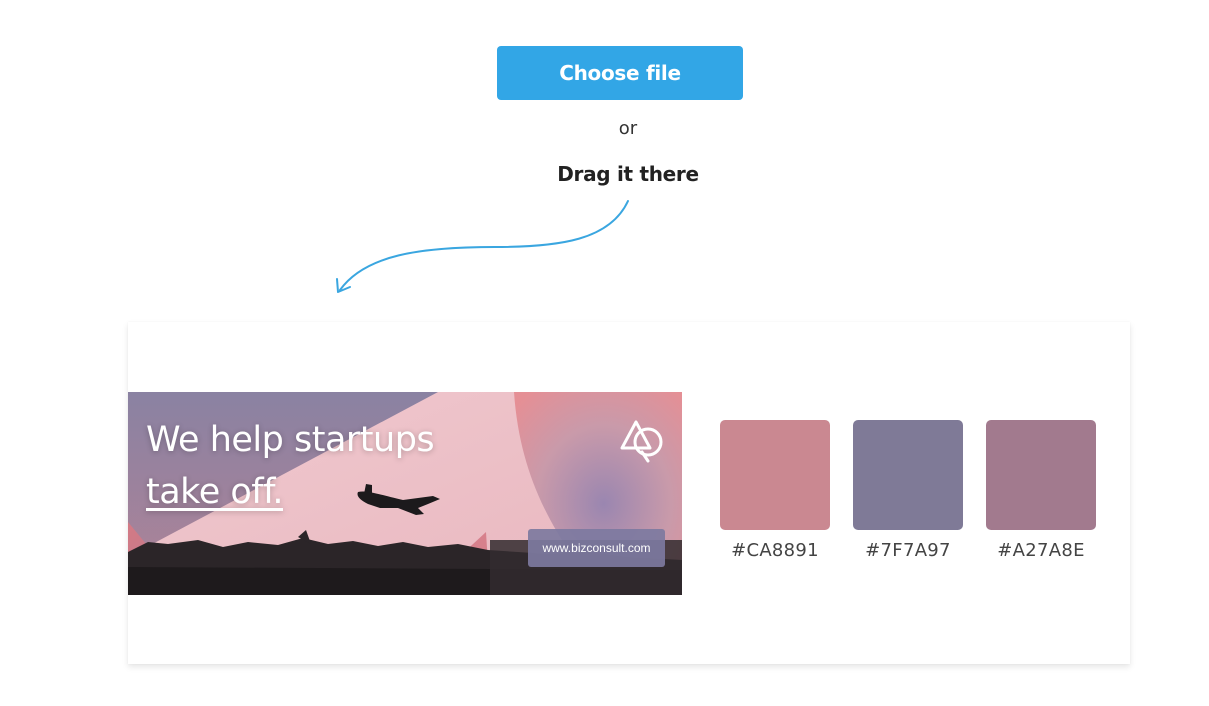 This screenshot has width=1209, height=706. I want to click on color-swatch: #A27A8E, so click(1041, 490).